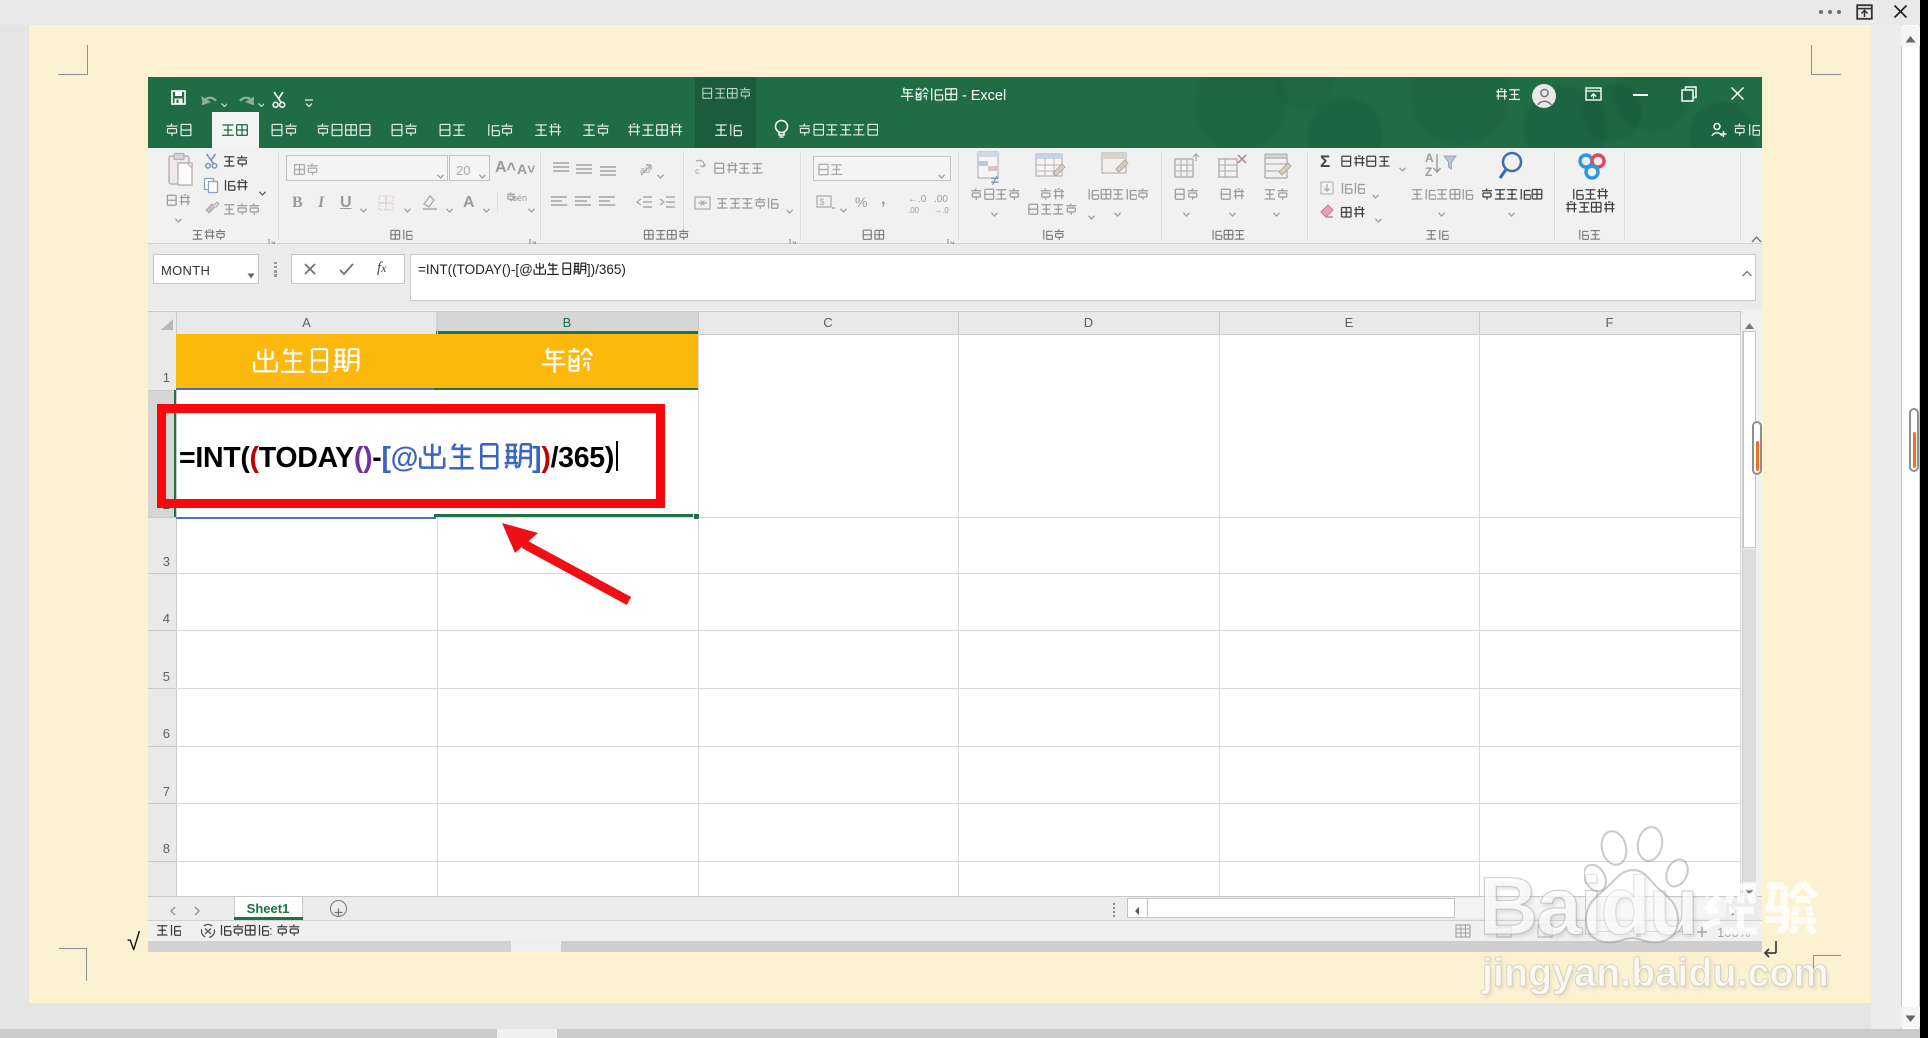 The width and height of the screenshot is (1928, 1038). What do you see at coordinates (697, 171) in the screenshot?
I see `svg-text: c` at bounding box center [697, 171].